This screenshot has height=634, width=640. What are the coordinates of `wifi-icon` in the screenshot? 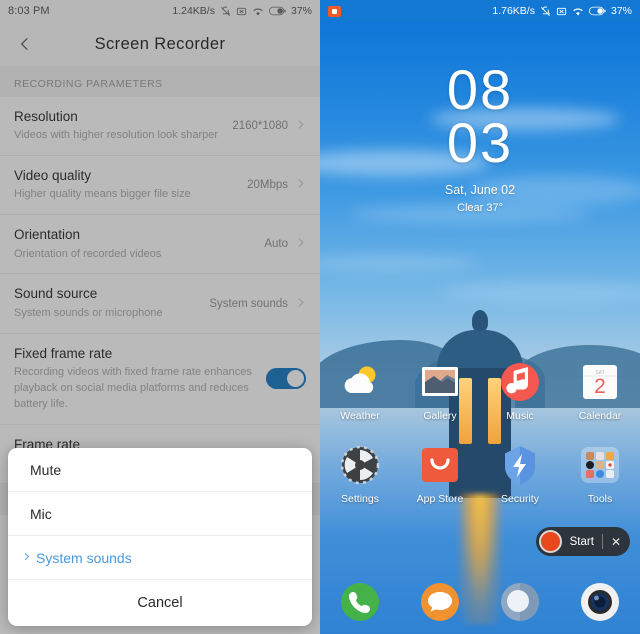 It's located at (578, 11).